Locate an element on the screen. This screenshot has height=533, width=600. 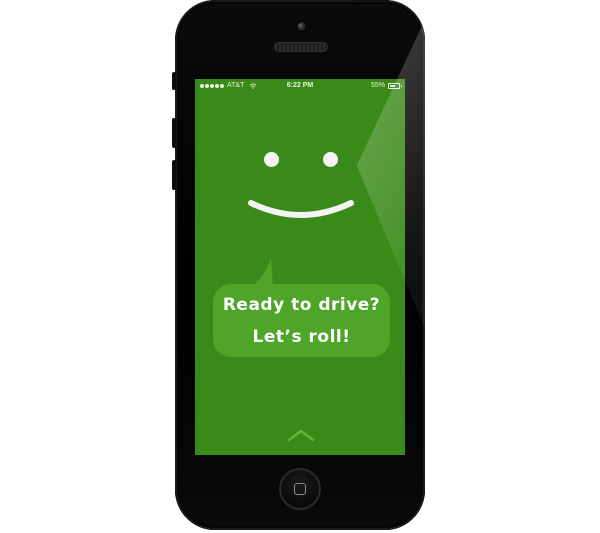
message-line-1: Ready to drive? is located at coordinates (301, 305).